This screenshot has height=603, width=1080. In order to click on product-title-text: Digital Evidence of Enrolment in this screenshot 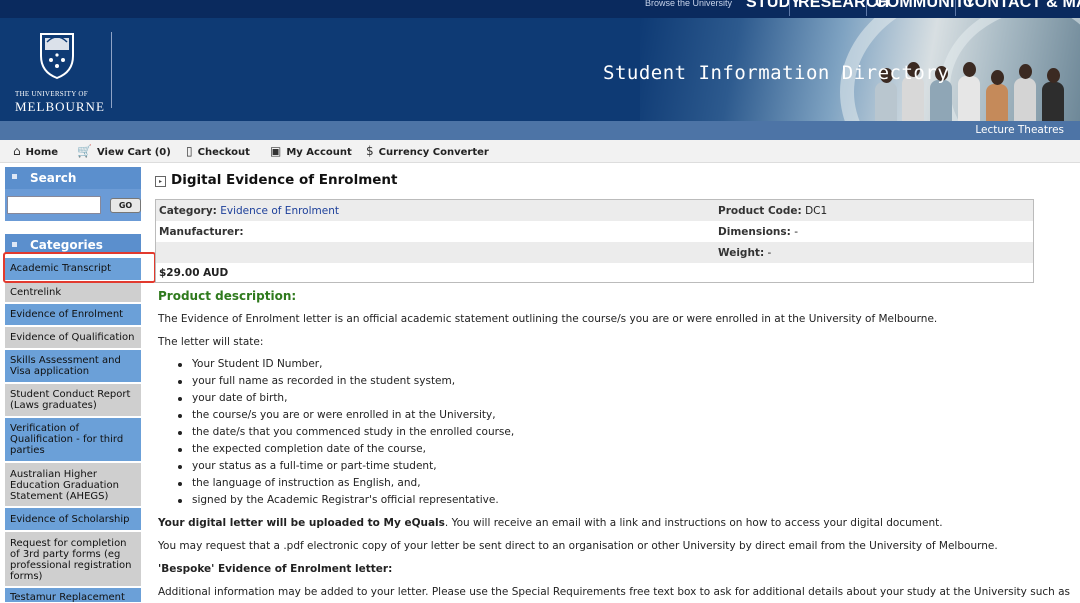, I will do `click(284, 180)`.